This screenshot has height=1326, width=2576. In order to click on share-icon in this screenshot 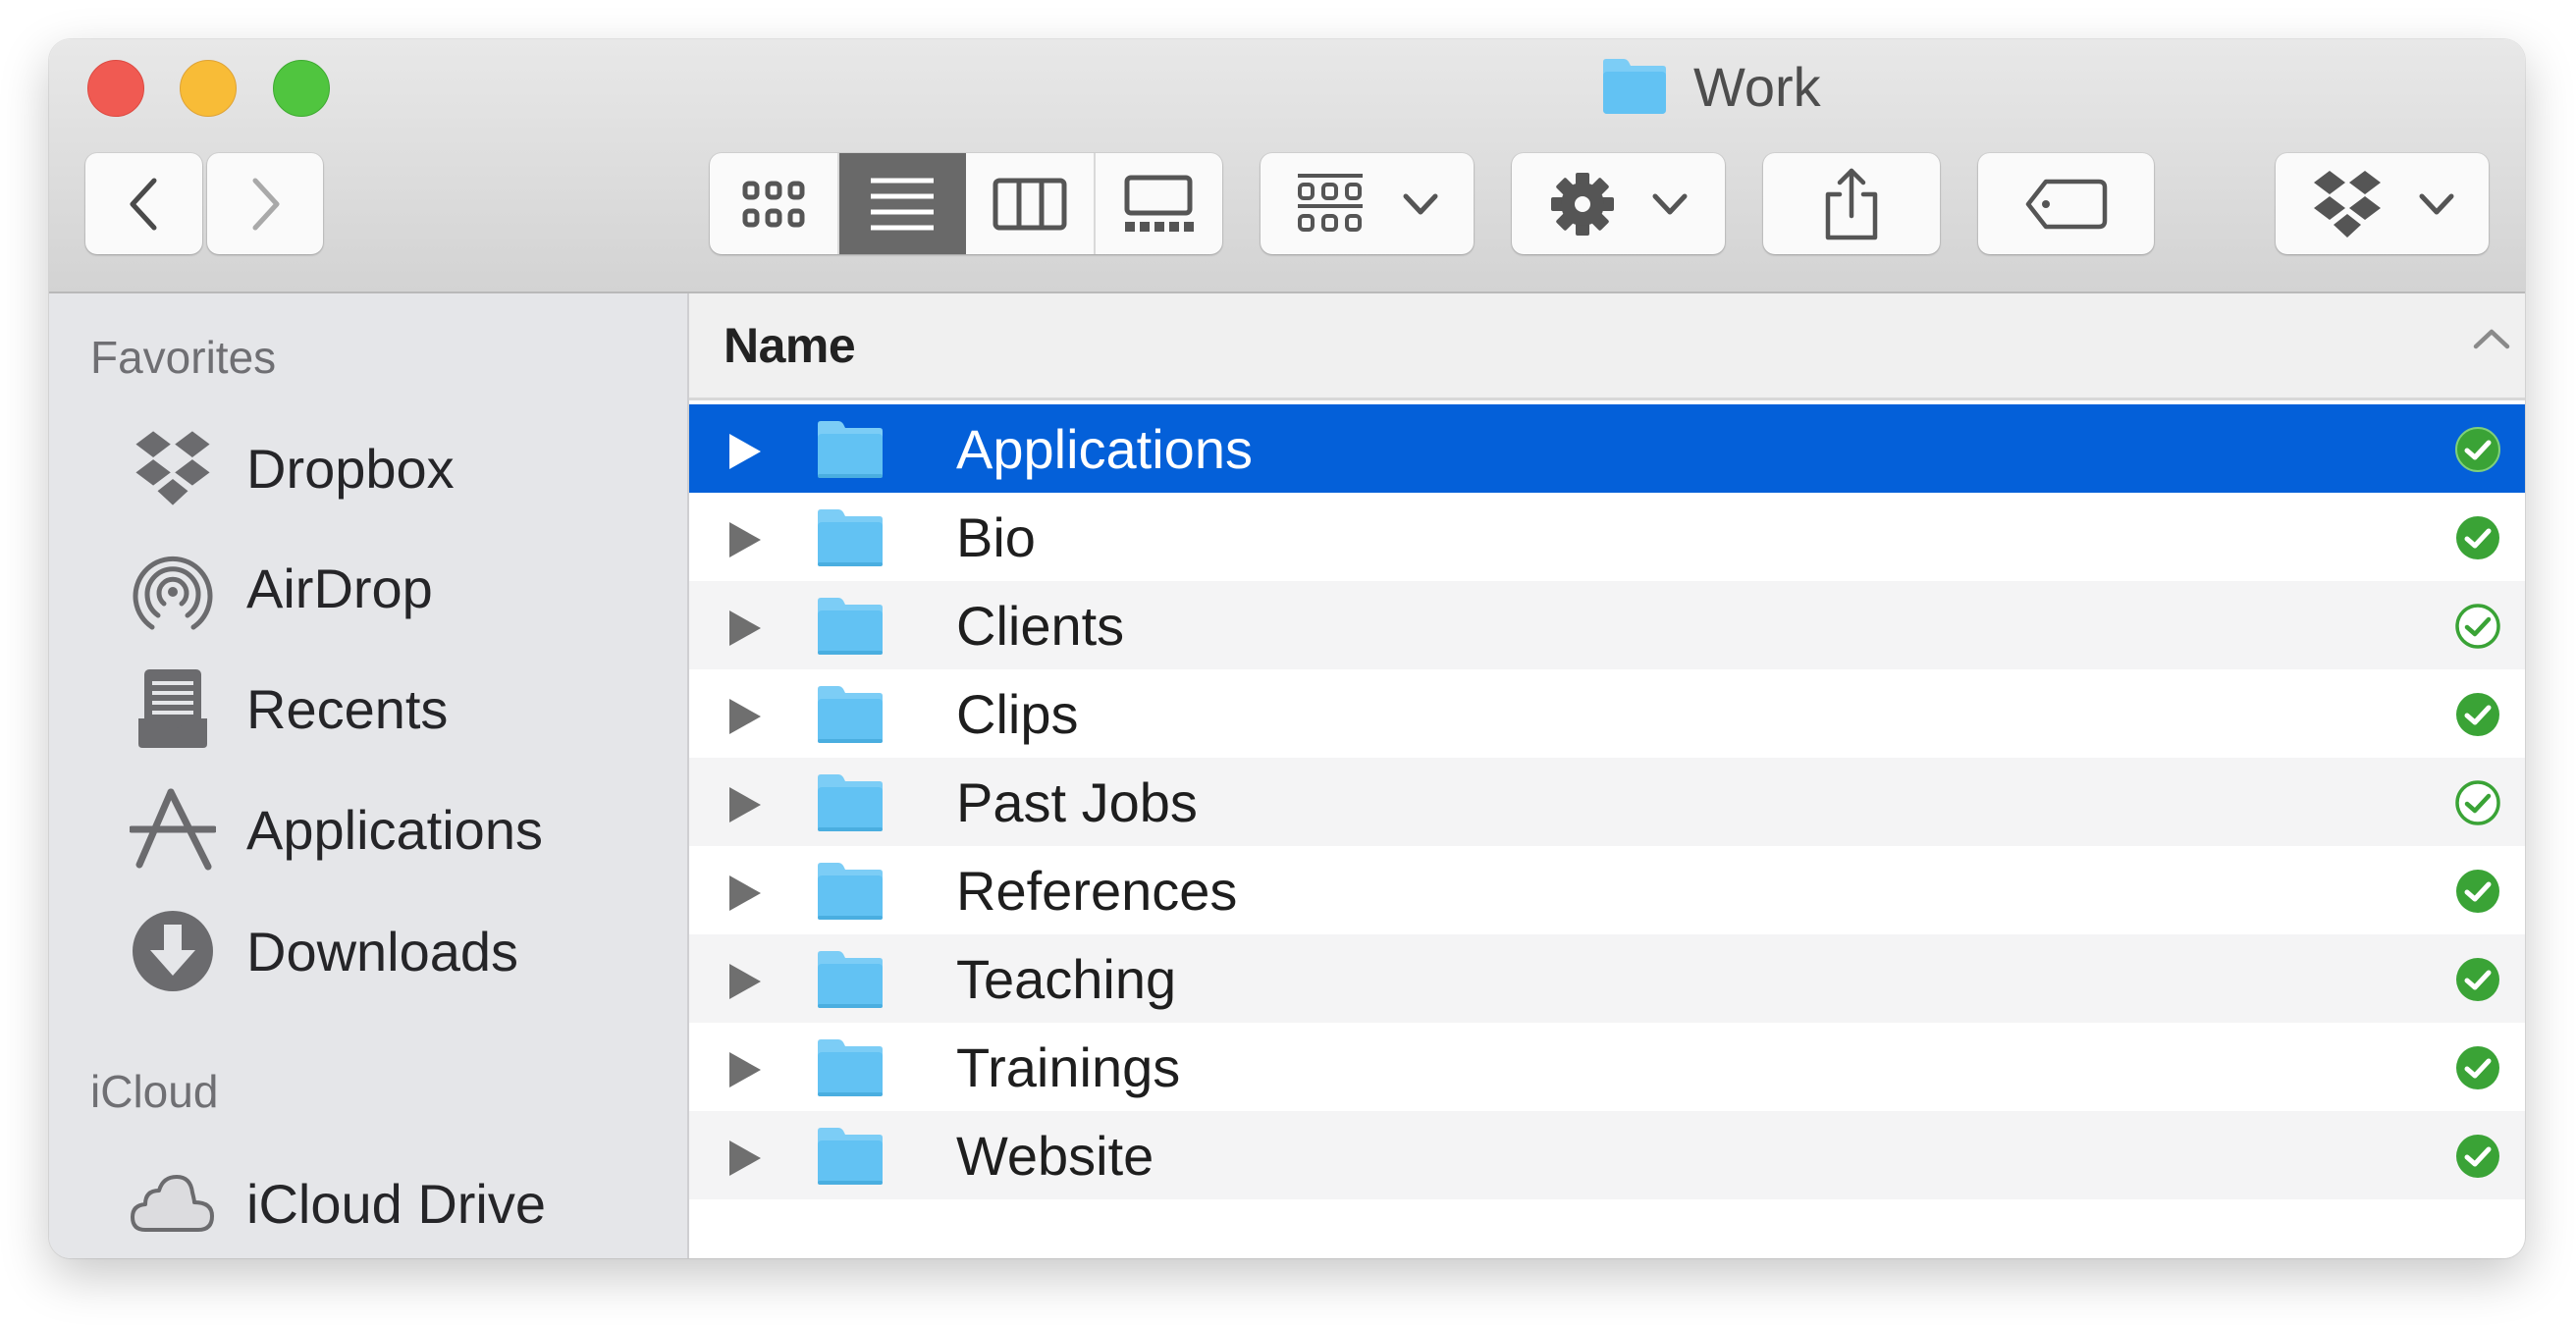, I will do `click(1851, 203)`.